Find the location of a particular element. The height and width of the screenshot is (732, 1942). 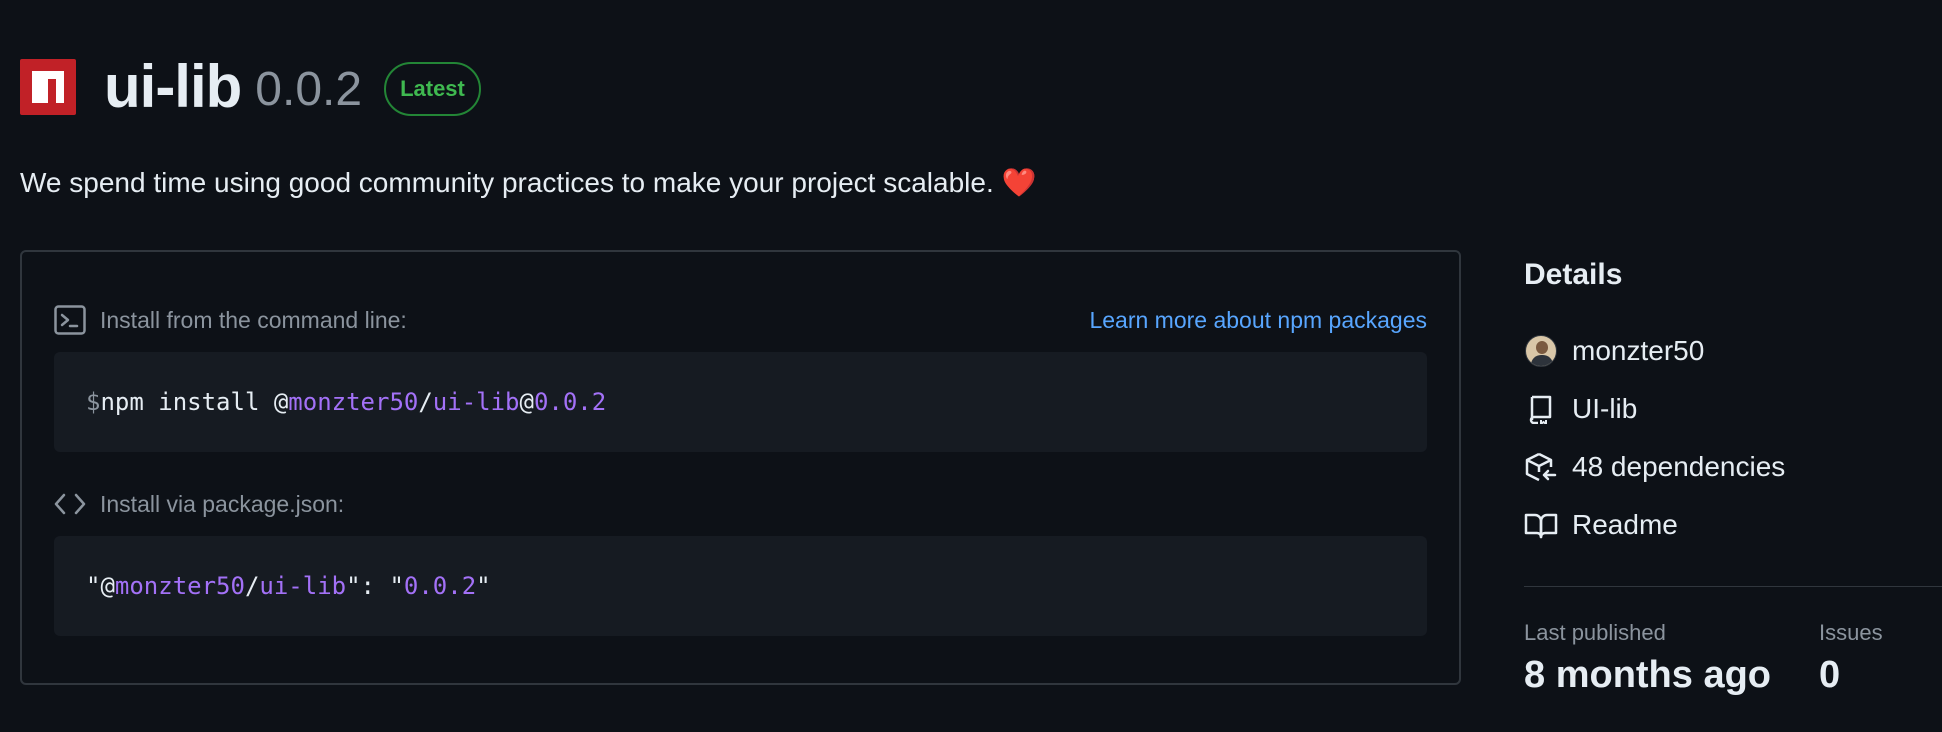

json-name: ui-lib is located at coordinates (303, 586).